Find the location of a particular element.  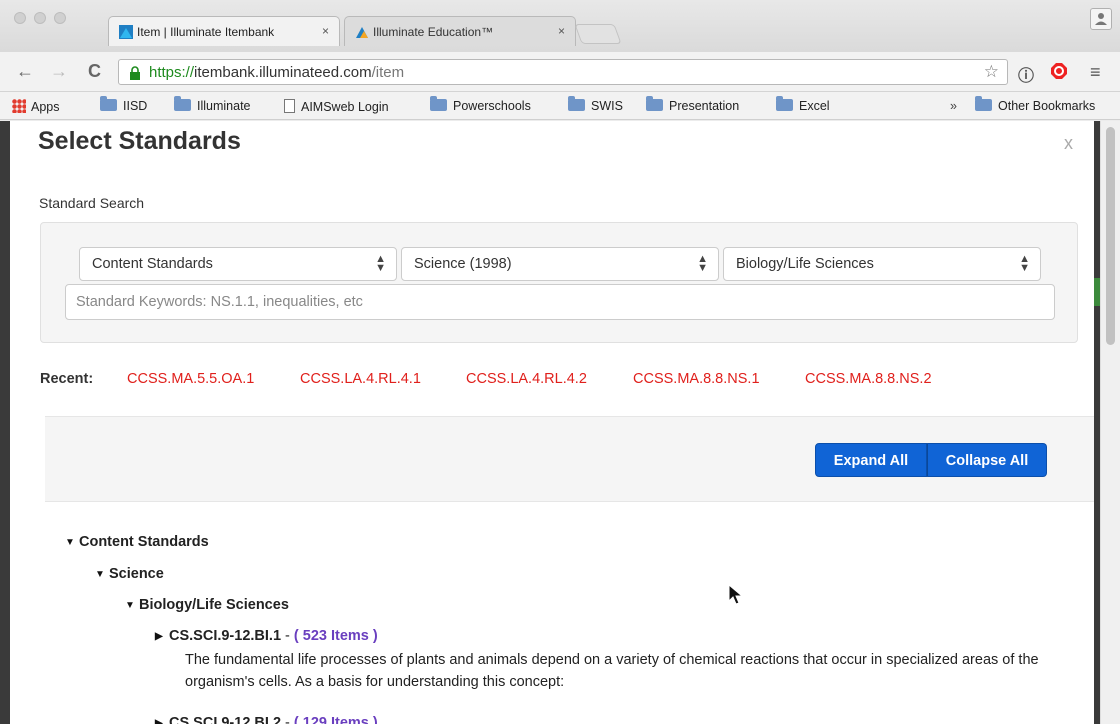

bookmark-swis: SWIS is located at coordinates (595, 104).